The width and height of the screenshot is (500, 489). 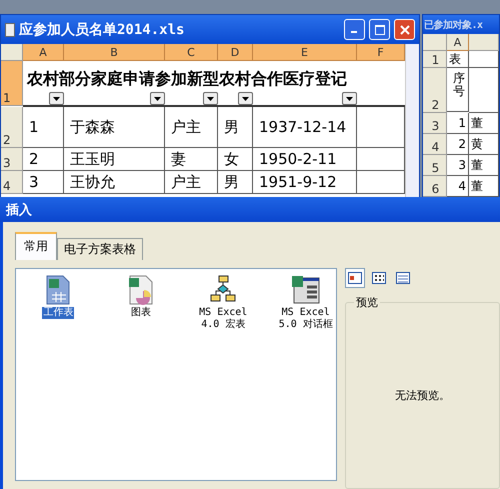 What do you see at coordinates (235, 52) in the screenshot?
I see `column-header: D` at bounding box center [235, 52].